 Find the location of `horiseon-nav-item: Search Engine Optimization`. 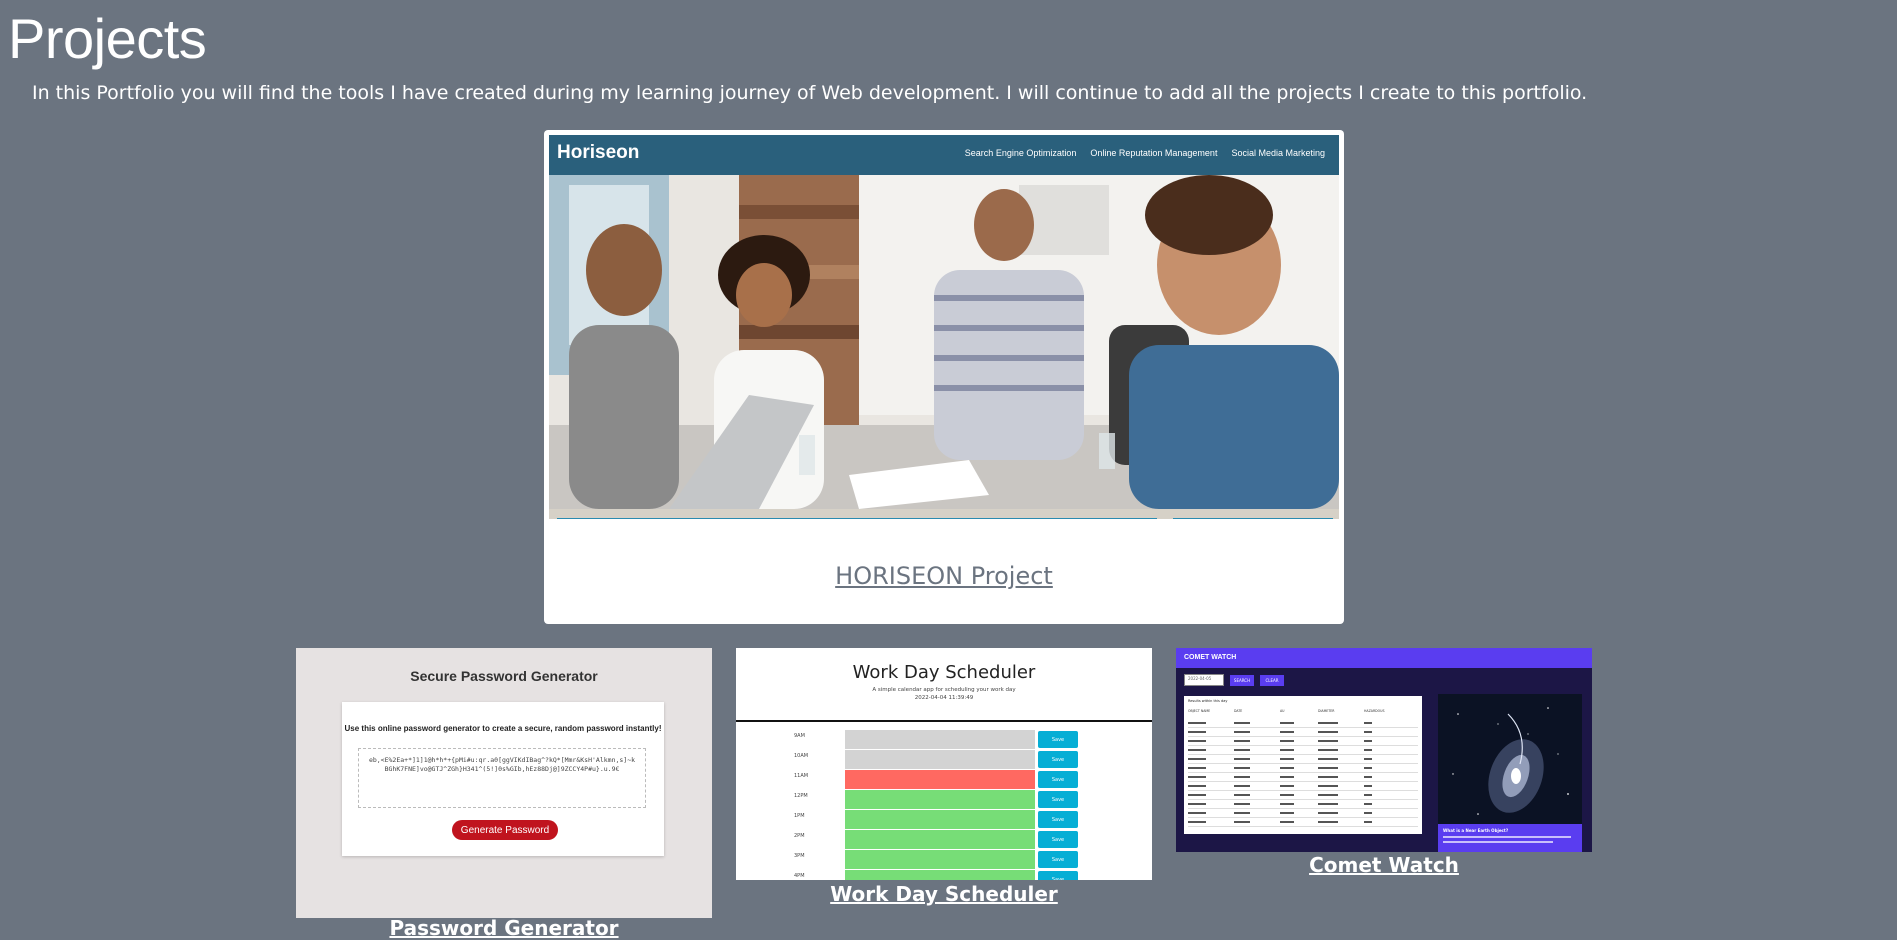

horiseon-nav-item: Search Engine Optimization is located at coordinates (1020, 153).